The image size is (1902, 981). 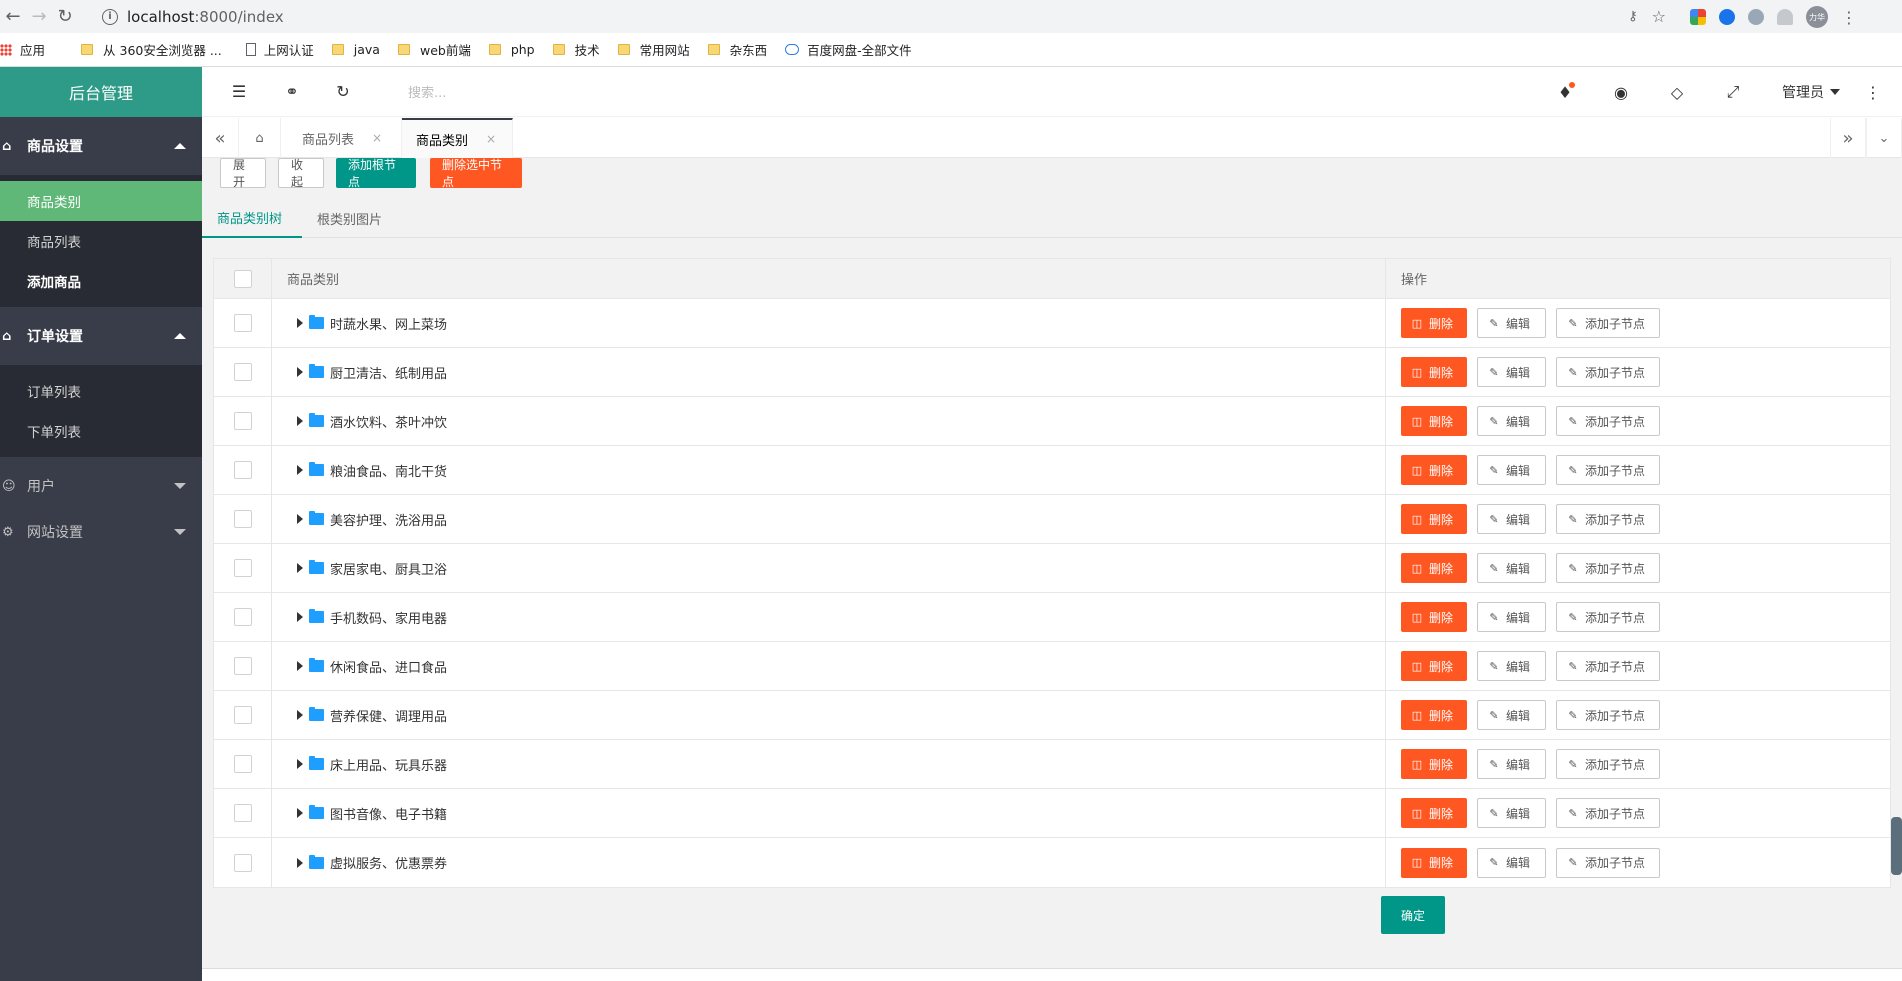 What do you see at coordinates (848, 49) in the screenshot?
I see `bookmark-item: 百度网盘-全部文件` at bounding box center [848, 49].